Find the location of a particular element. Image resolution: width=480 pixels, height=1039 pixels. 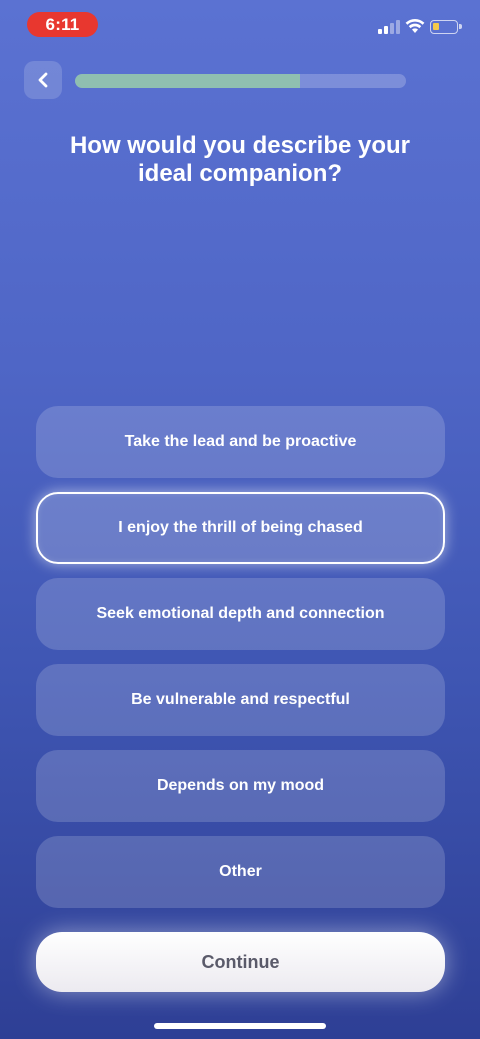

home-indicator is located at coordinates (240, 1026).